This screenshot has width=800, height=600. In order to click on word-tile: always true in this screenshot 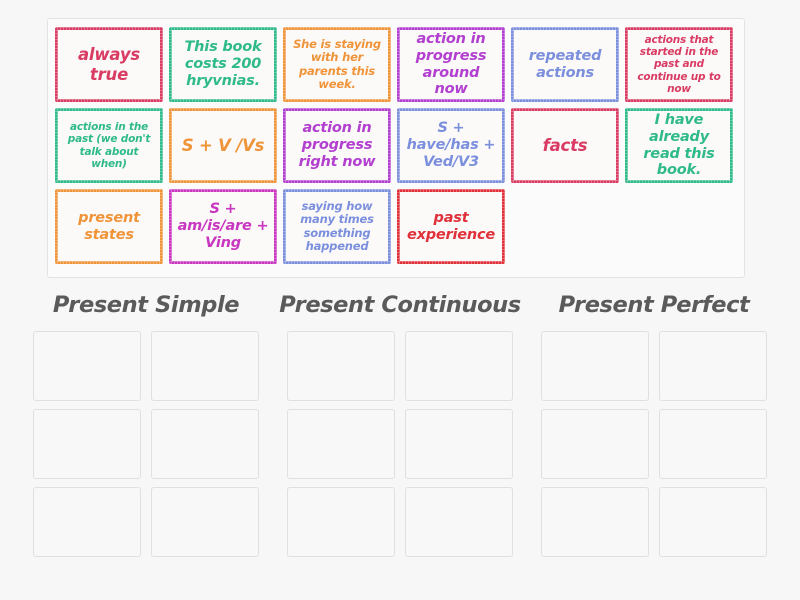, I will do `click(109, 64)`.